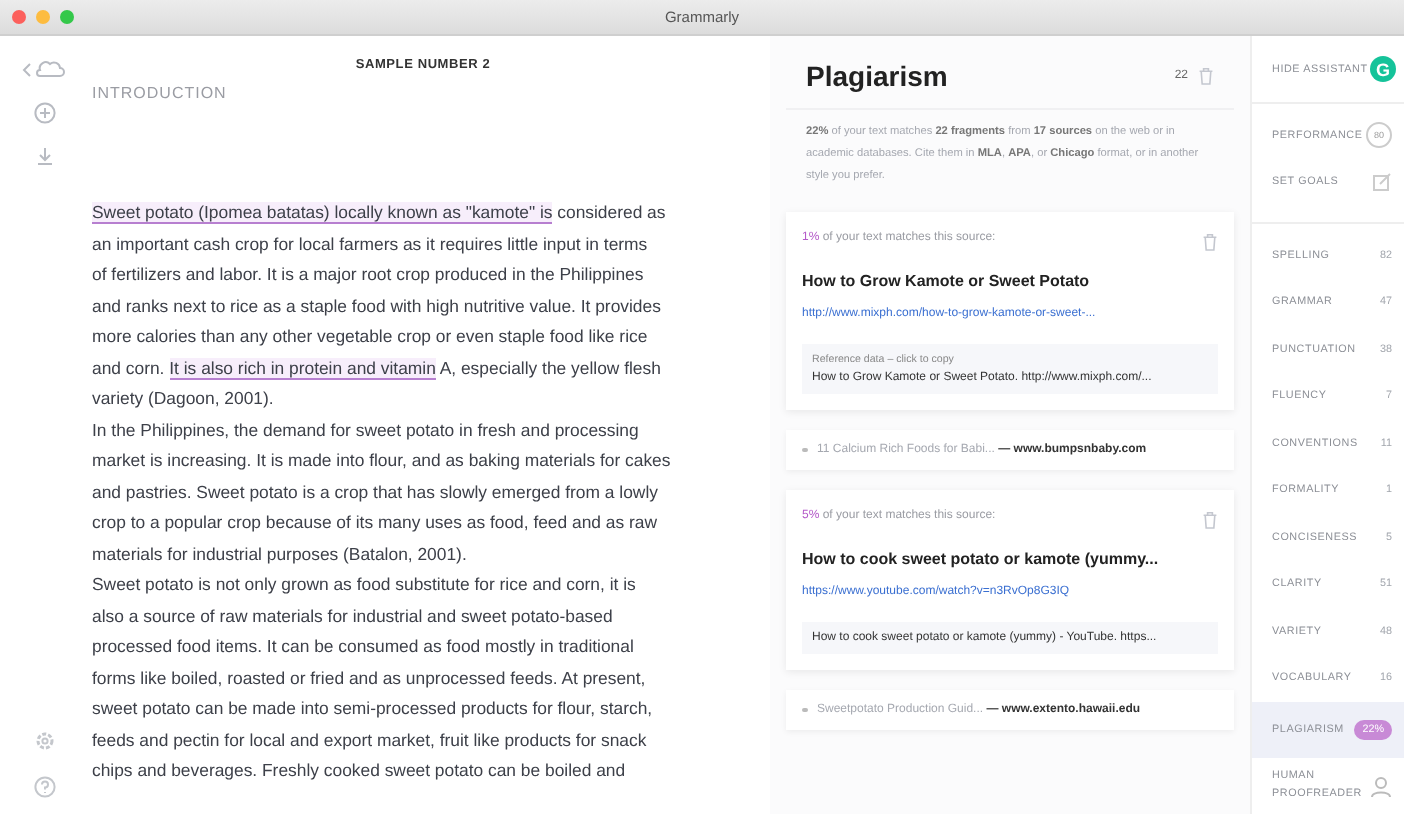 This screenshot has height=814, width=1404. I want to click on download-icon, so click(44, 156).